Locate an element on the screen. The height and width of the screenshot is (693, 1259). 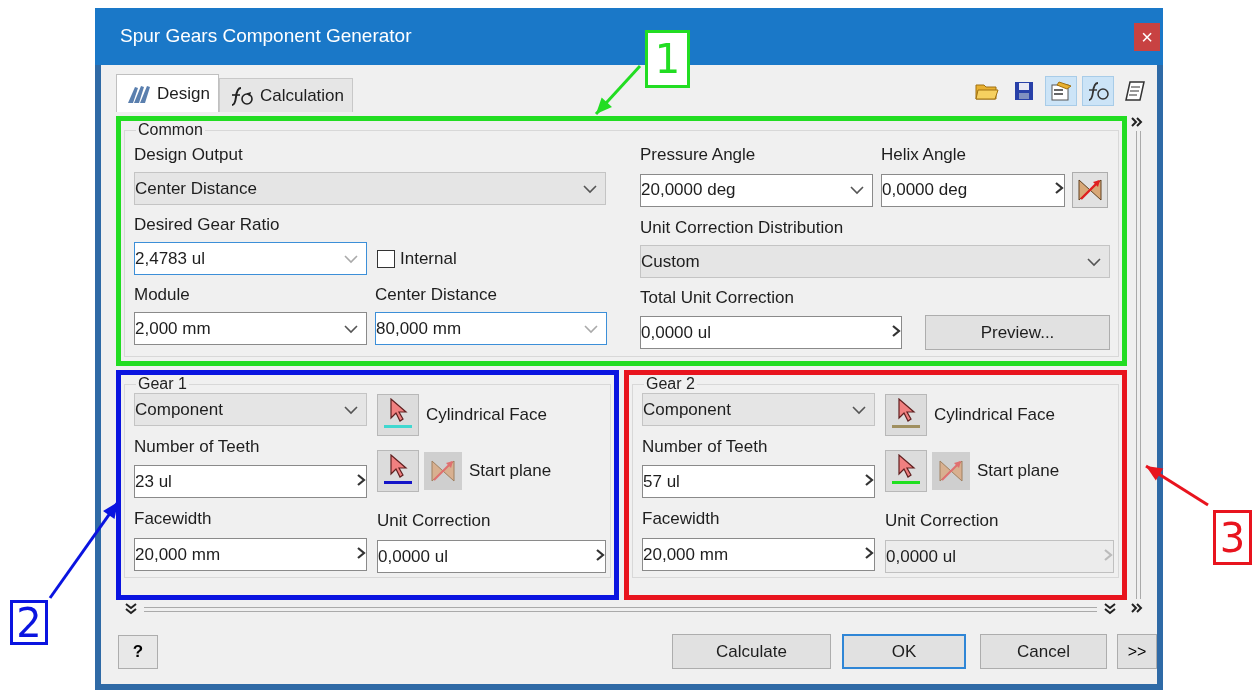
input-field: 0,0000 deg is located at coordinates (973, 190).